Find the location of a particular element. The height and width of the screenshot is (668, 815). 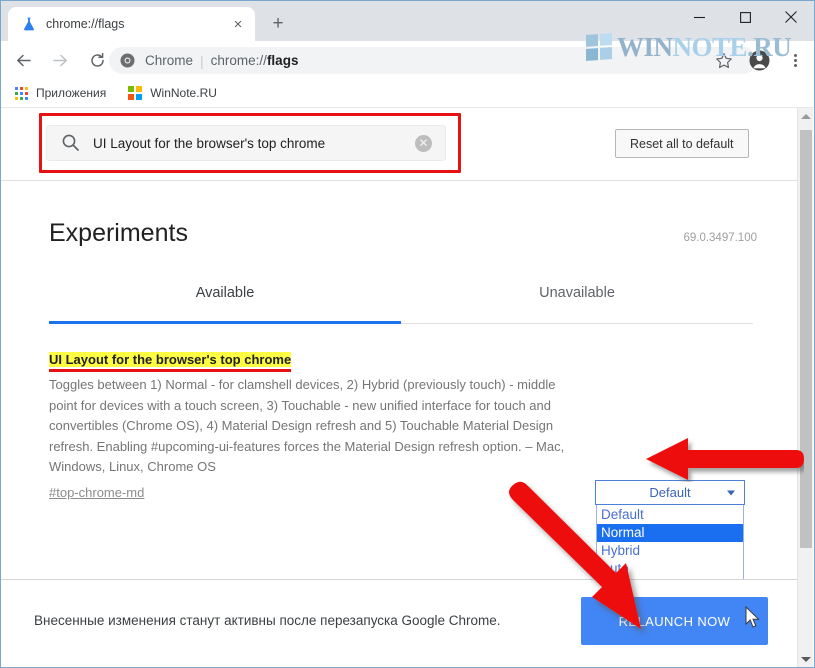

bookmark-winnote: WinNote.RU is located at coordinates (172, 93).